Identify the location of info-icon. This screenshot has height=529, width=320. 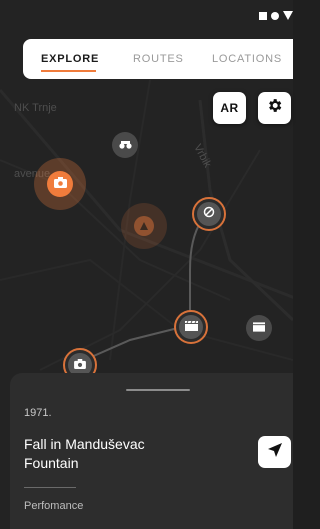
(144, 226).